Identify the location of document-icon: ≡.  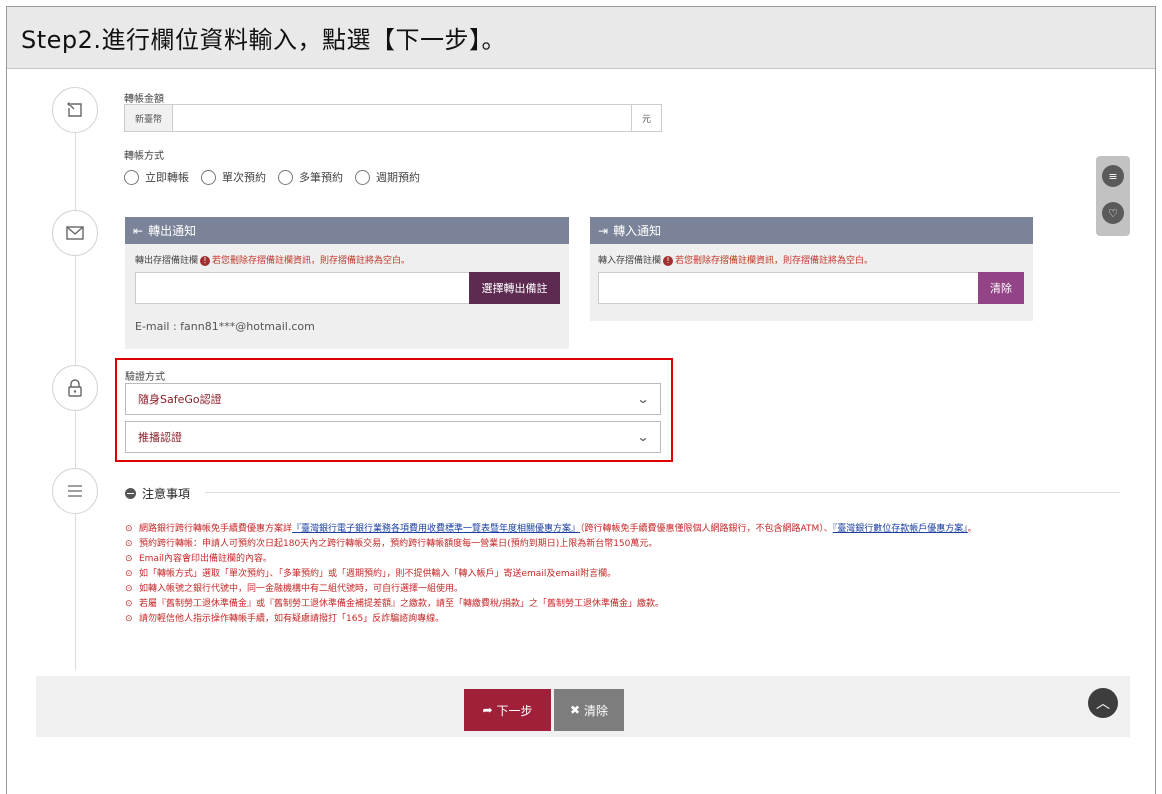
(1113, 176).